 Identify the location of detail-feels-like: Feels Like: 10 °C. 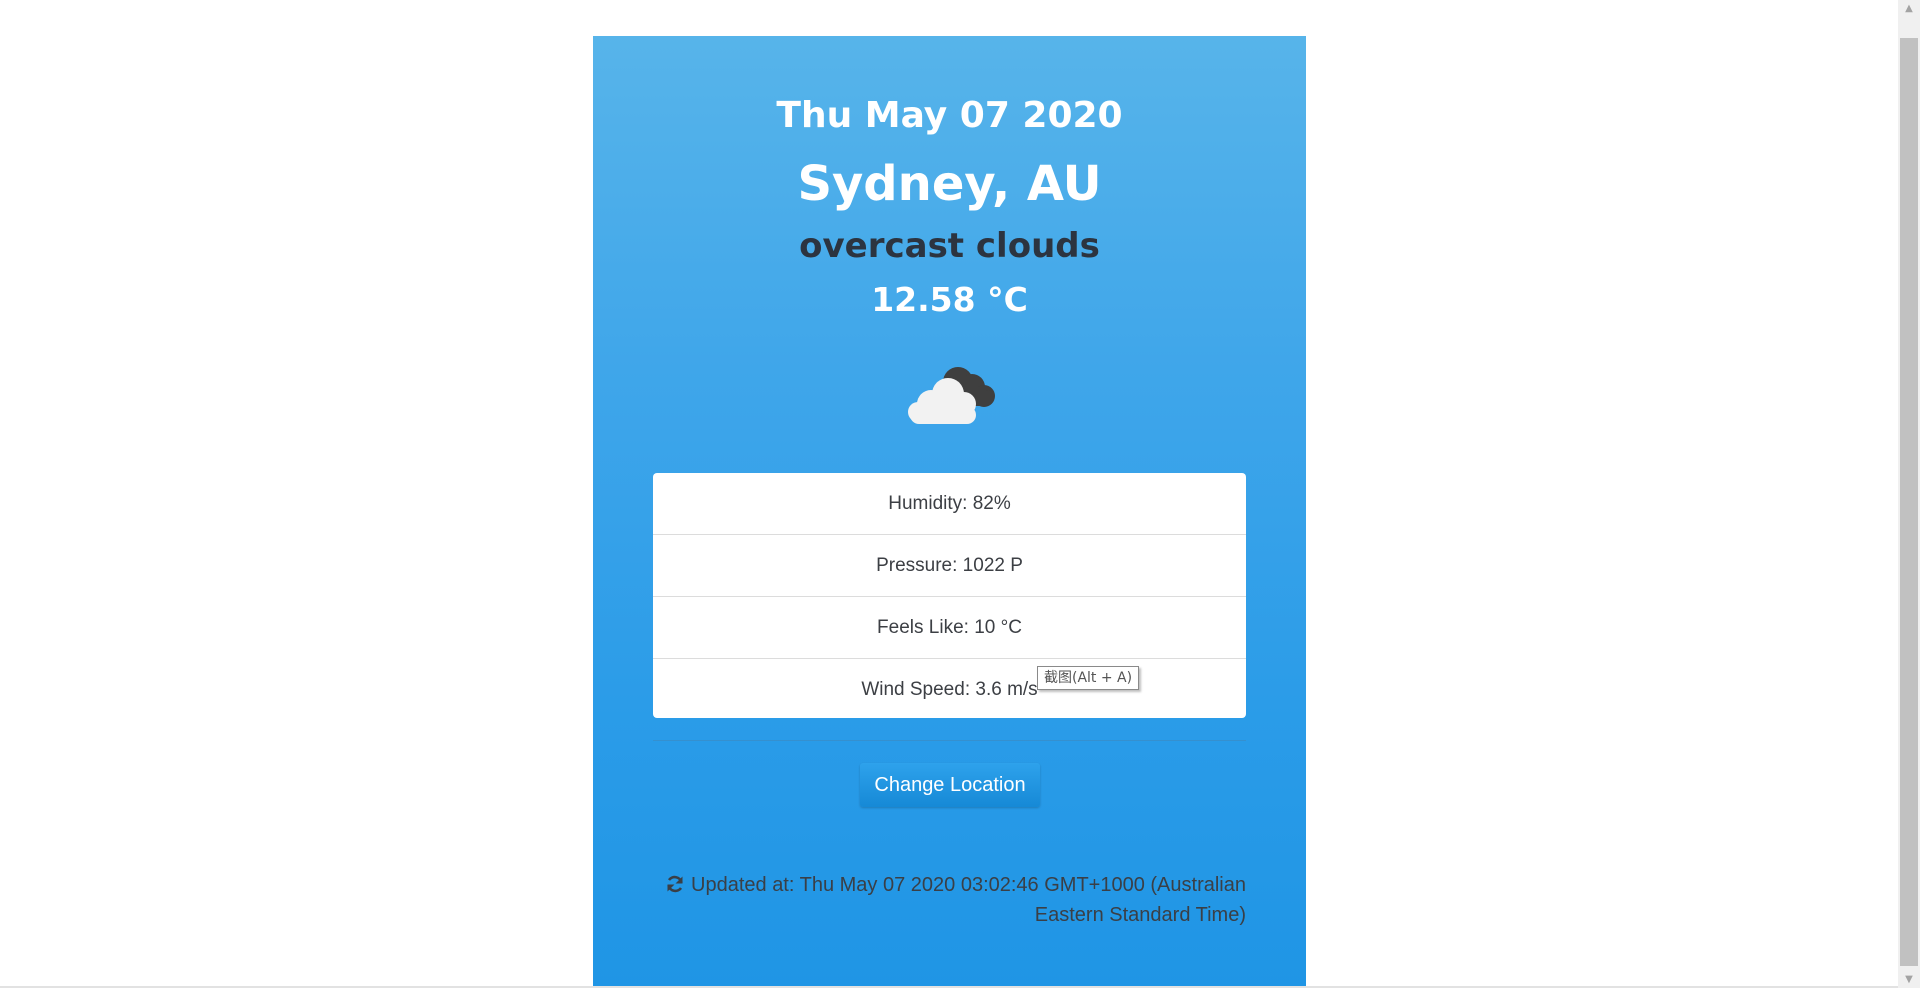
(949, 628).